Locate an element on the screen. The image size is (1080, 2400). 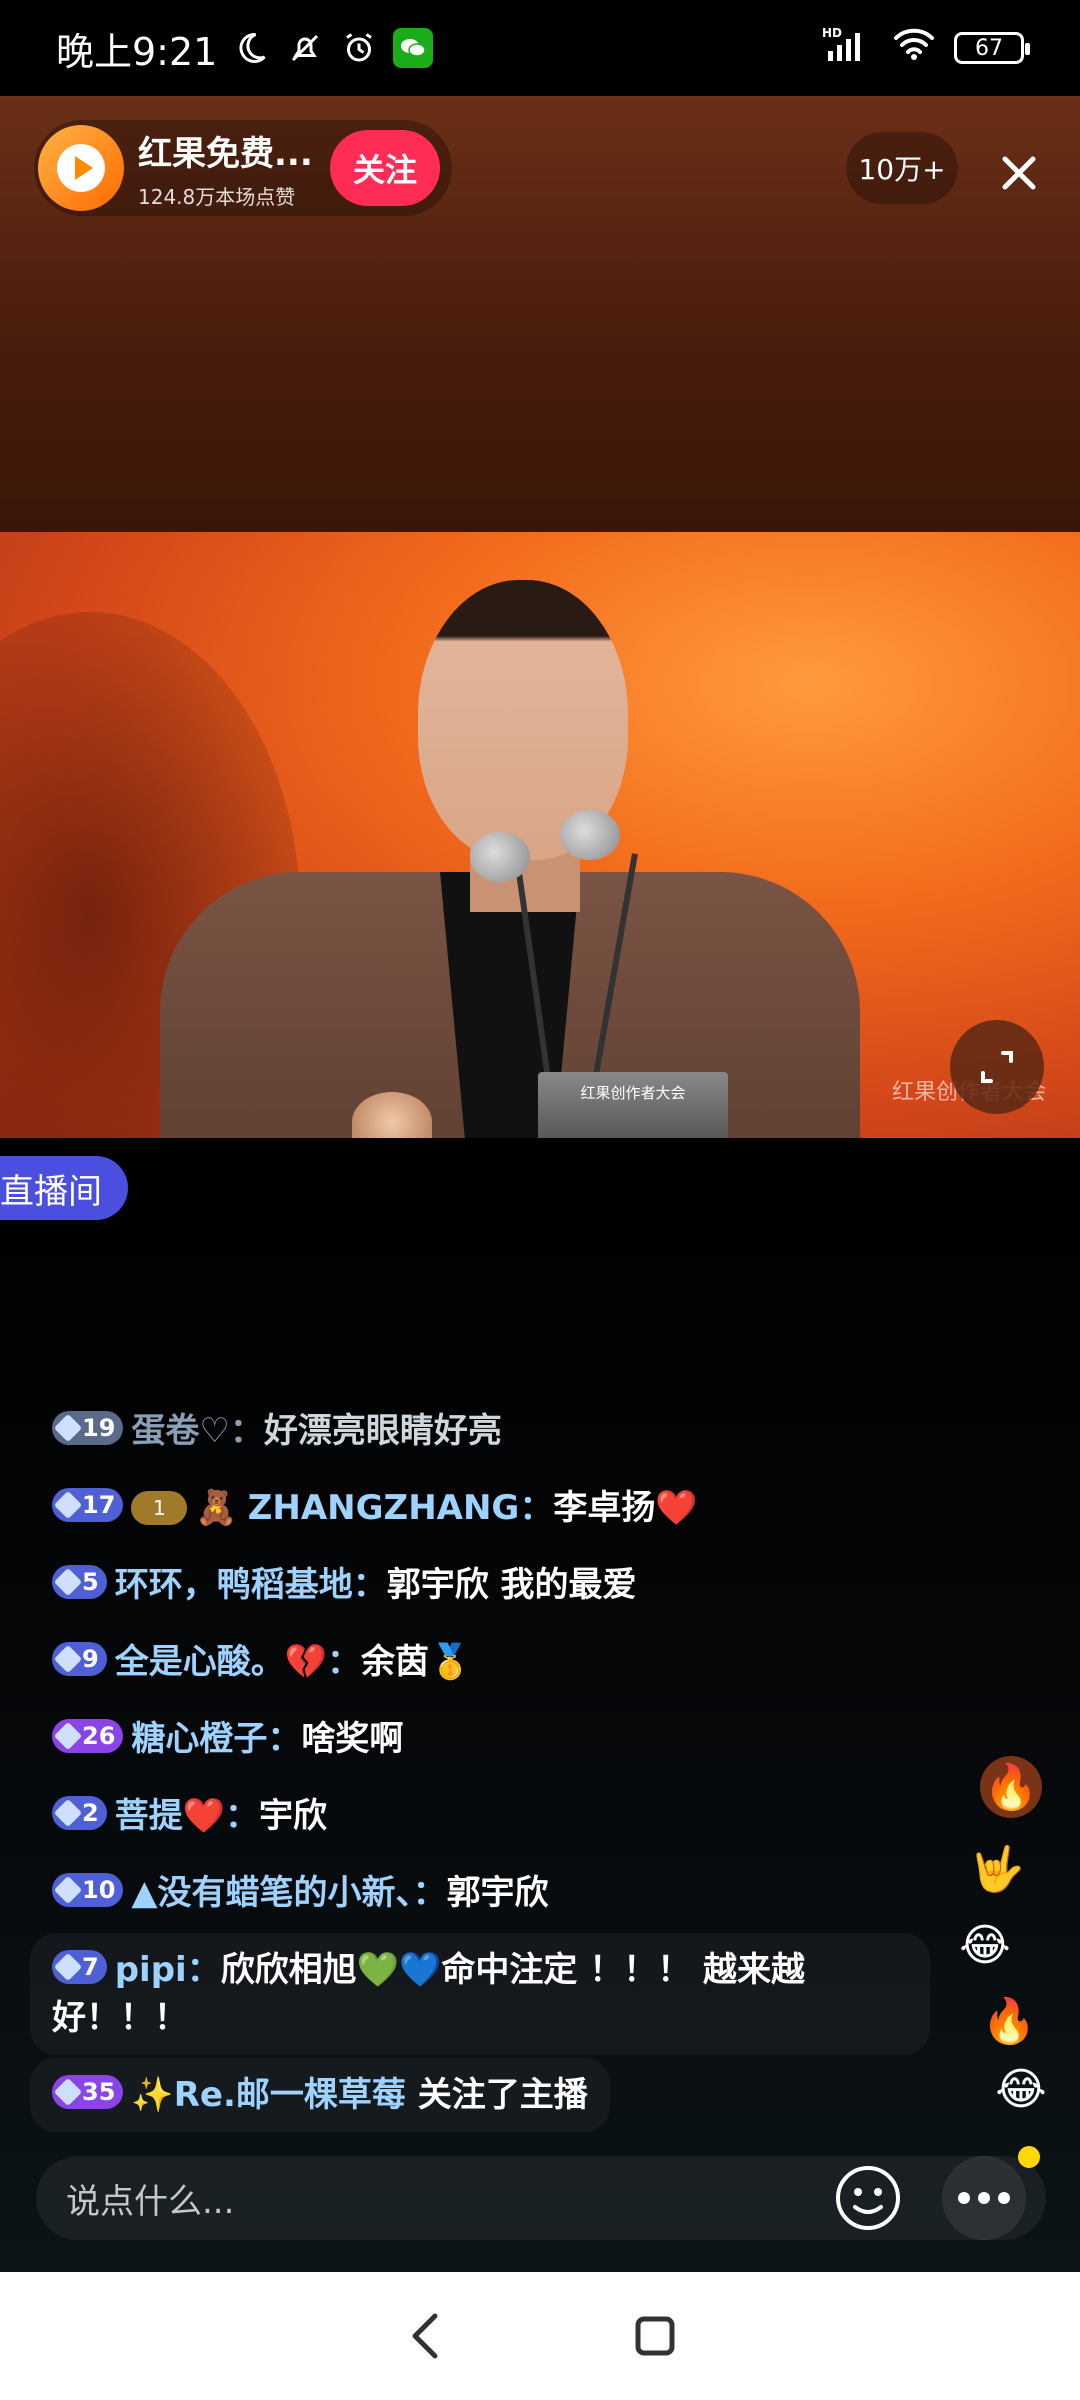
chat-username: 环环，鸭稻基地 is located at coordinates (234, 1585).